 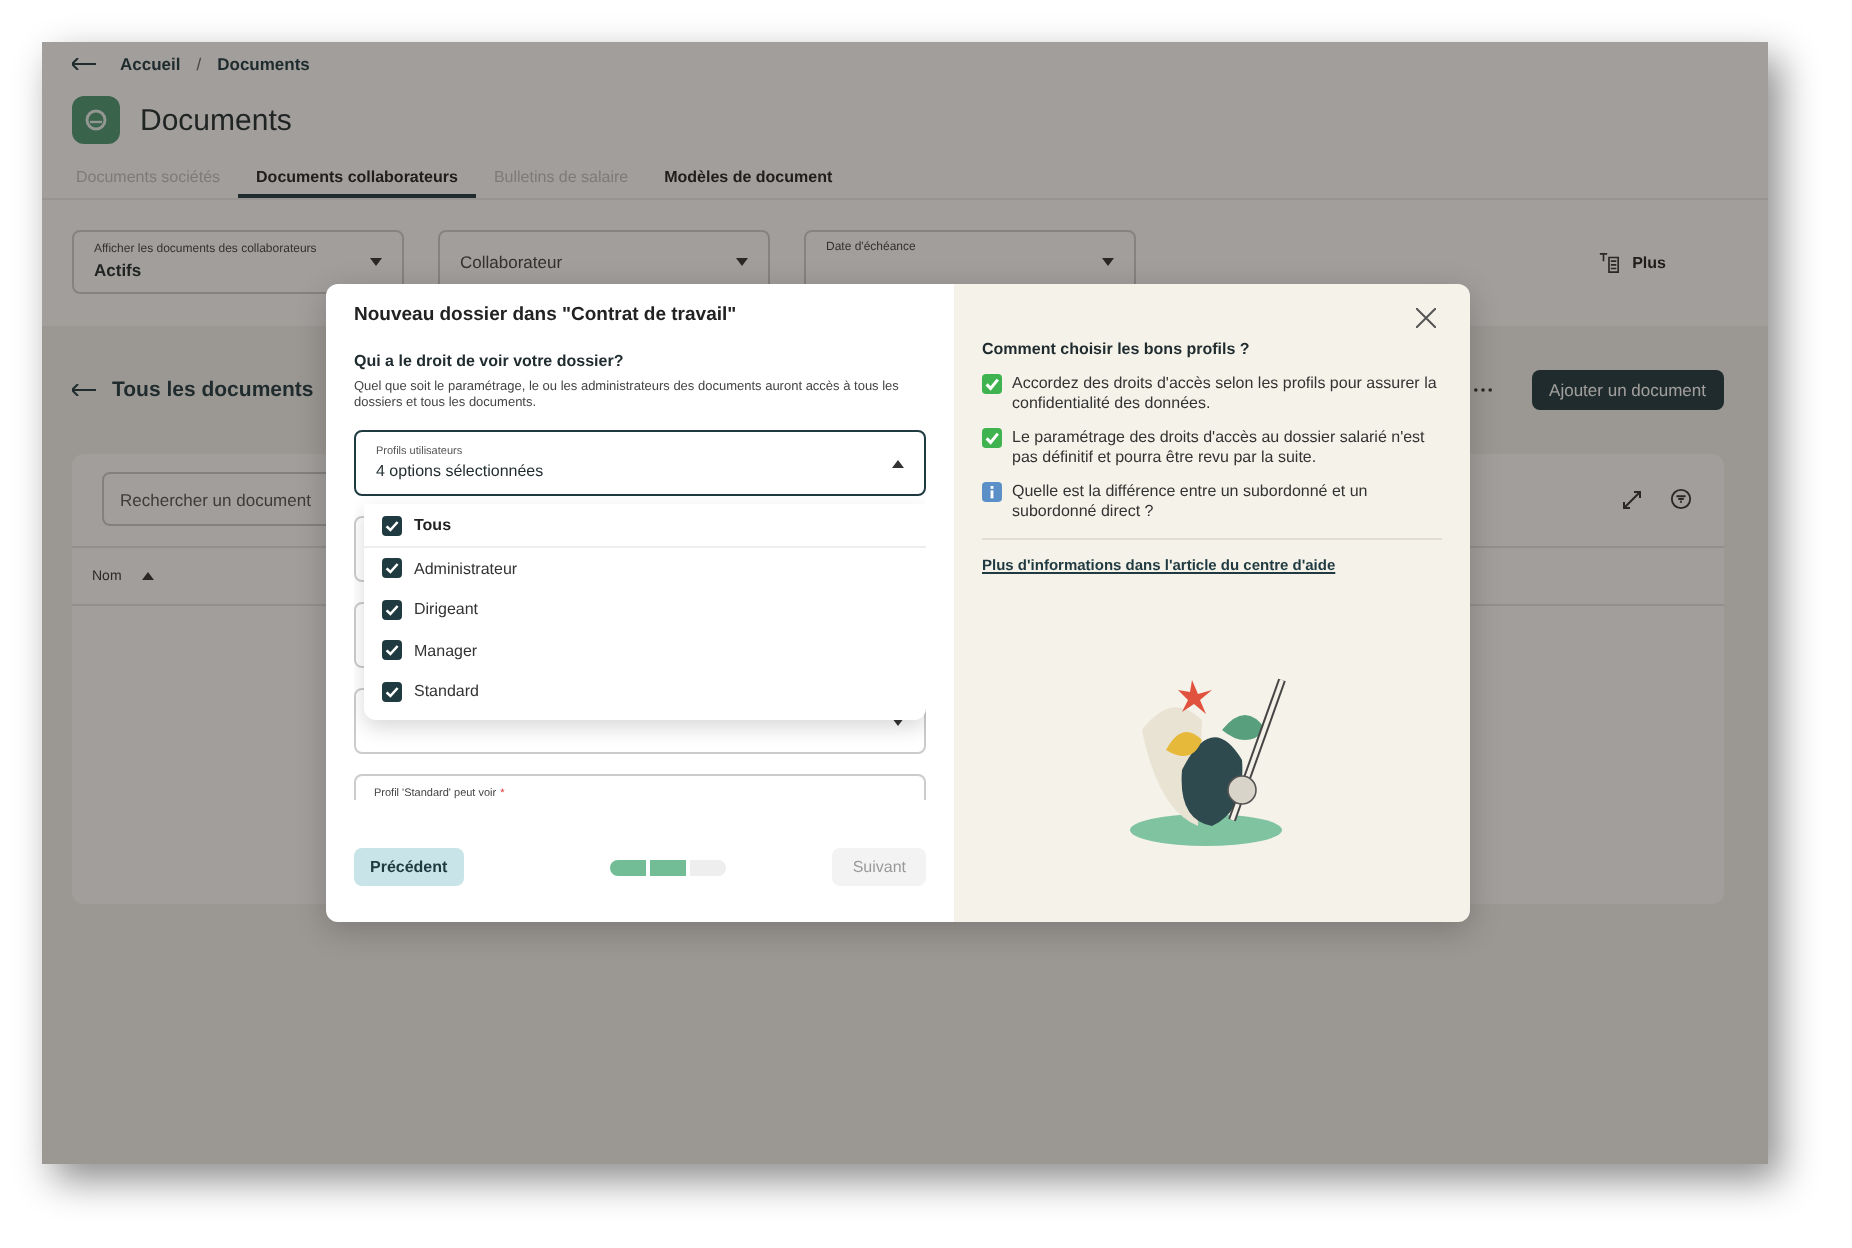 I want to click on tab: Modèles de document, so click(x=748, y=180).